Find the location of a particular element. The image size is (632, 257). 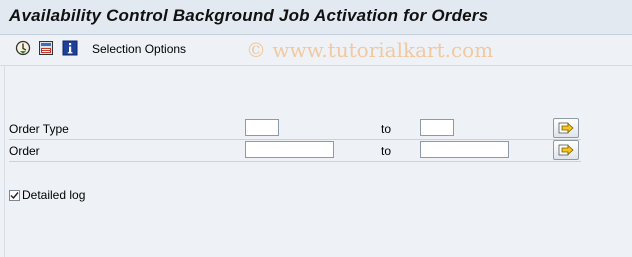

application-toolbar: Selection Options © www.tutorialkart.com is located at coordinates (316, 50).